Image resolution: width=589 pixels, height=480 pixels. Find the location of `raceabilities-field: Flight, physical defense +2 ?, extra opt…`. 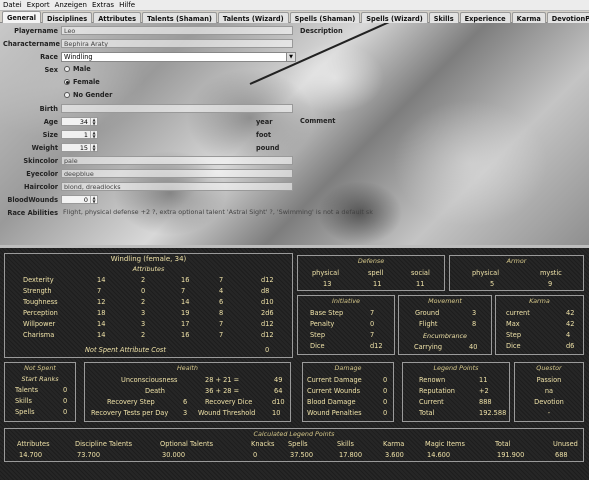

raceabilities-field: Flight, physical defense +2 ?, extra opt… is located at coordinates (218, 212).